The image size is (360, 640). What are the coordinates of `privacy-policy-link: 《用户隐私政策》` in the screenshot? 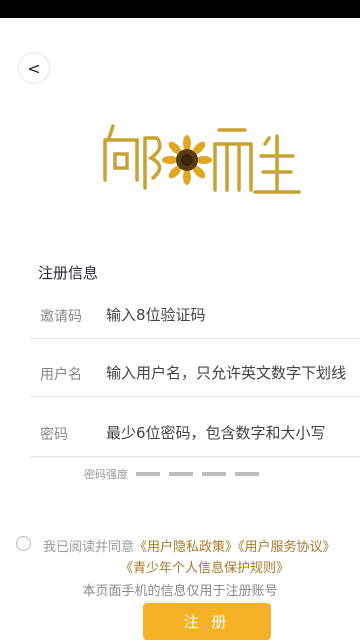 It's located at (186, 547).